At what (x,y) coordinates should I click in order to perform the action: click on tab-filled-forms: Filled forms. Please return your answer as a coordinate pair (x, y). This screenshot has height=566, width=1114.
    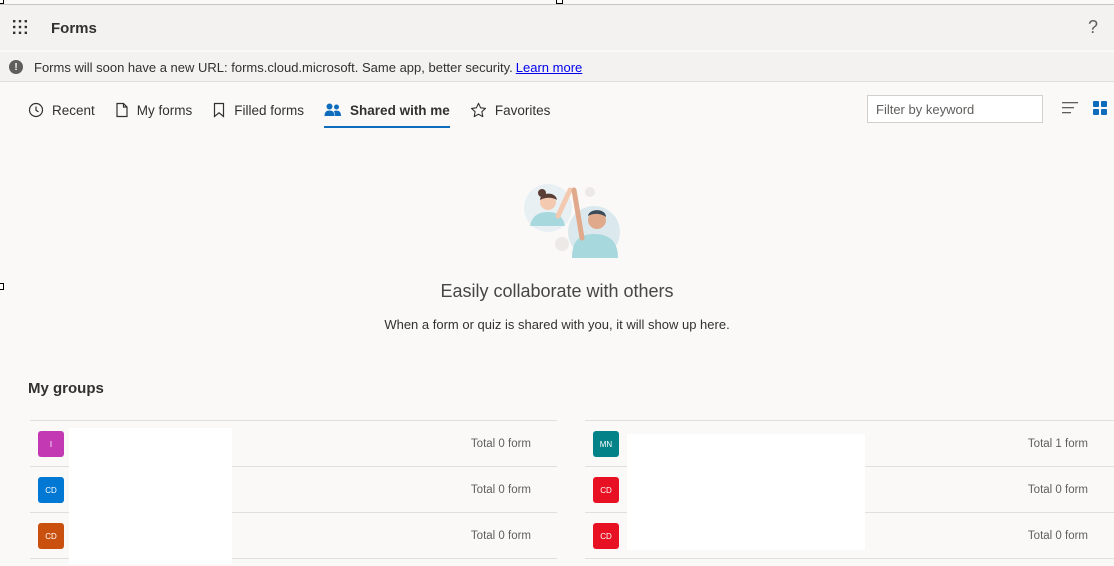
    Looking at the image, I should click on (258, 110).